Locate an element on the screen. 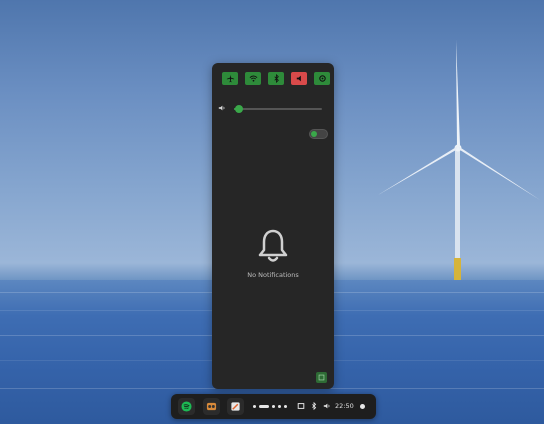 The image size is (544, 424). system-tray is located at coordinates (314, 406).